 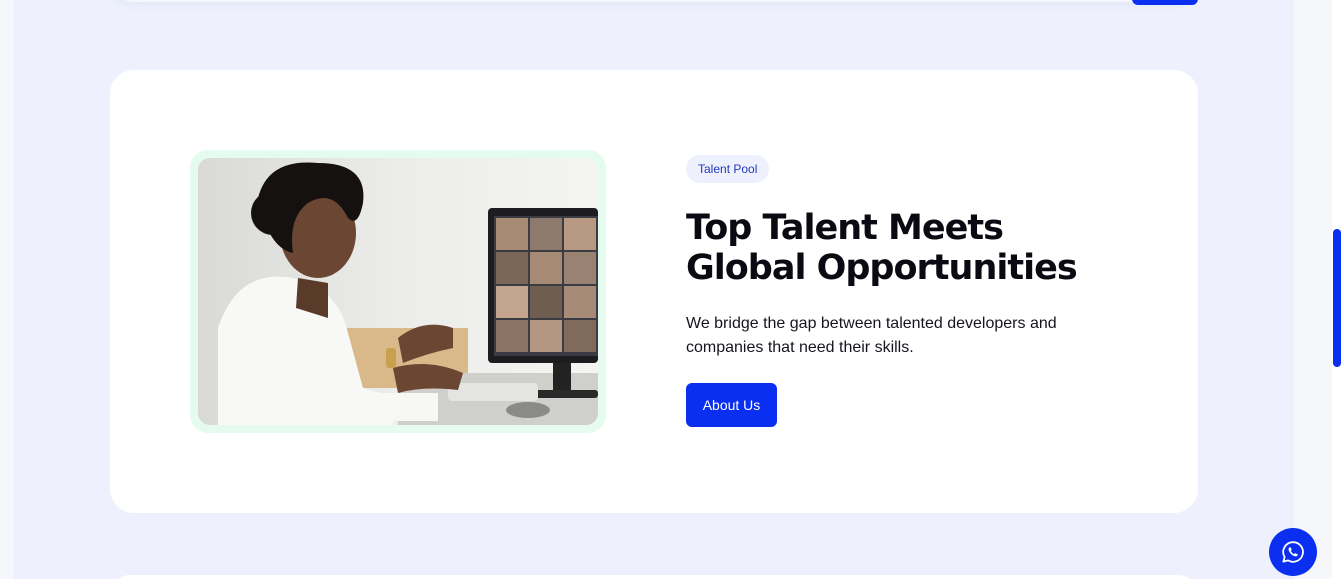 I want to click on headline-line-2: Global Opportunities, so click(x=882, y=268).